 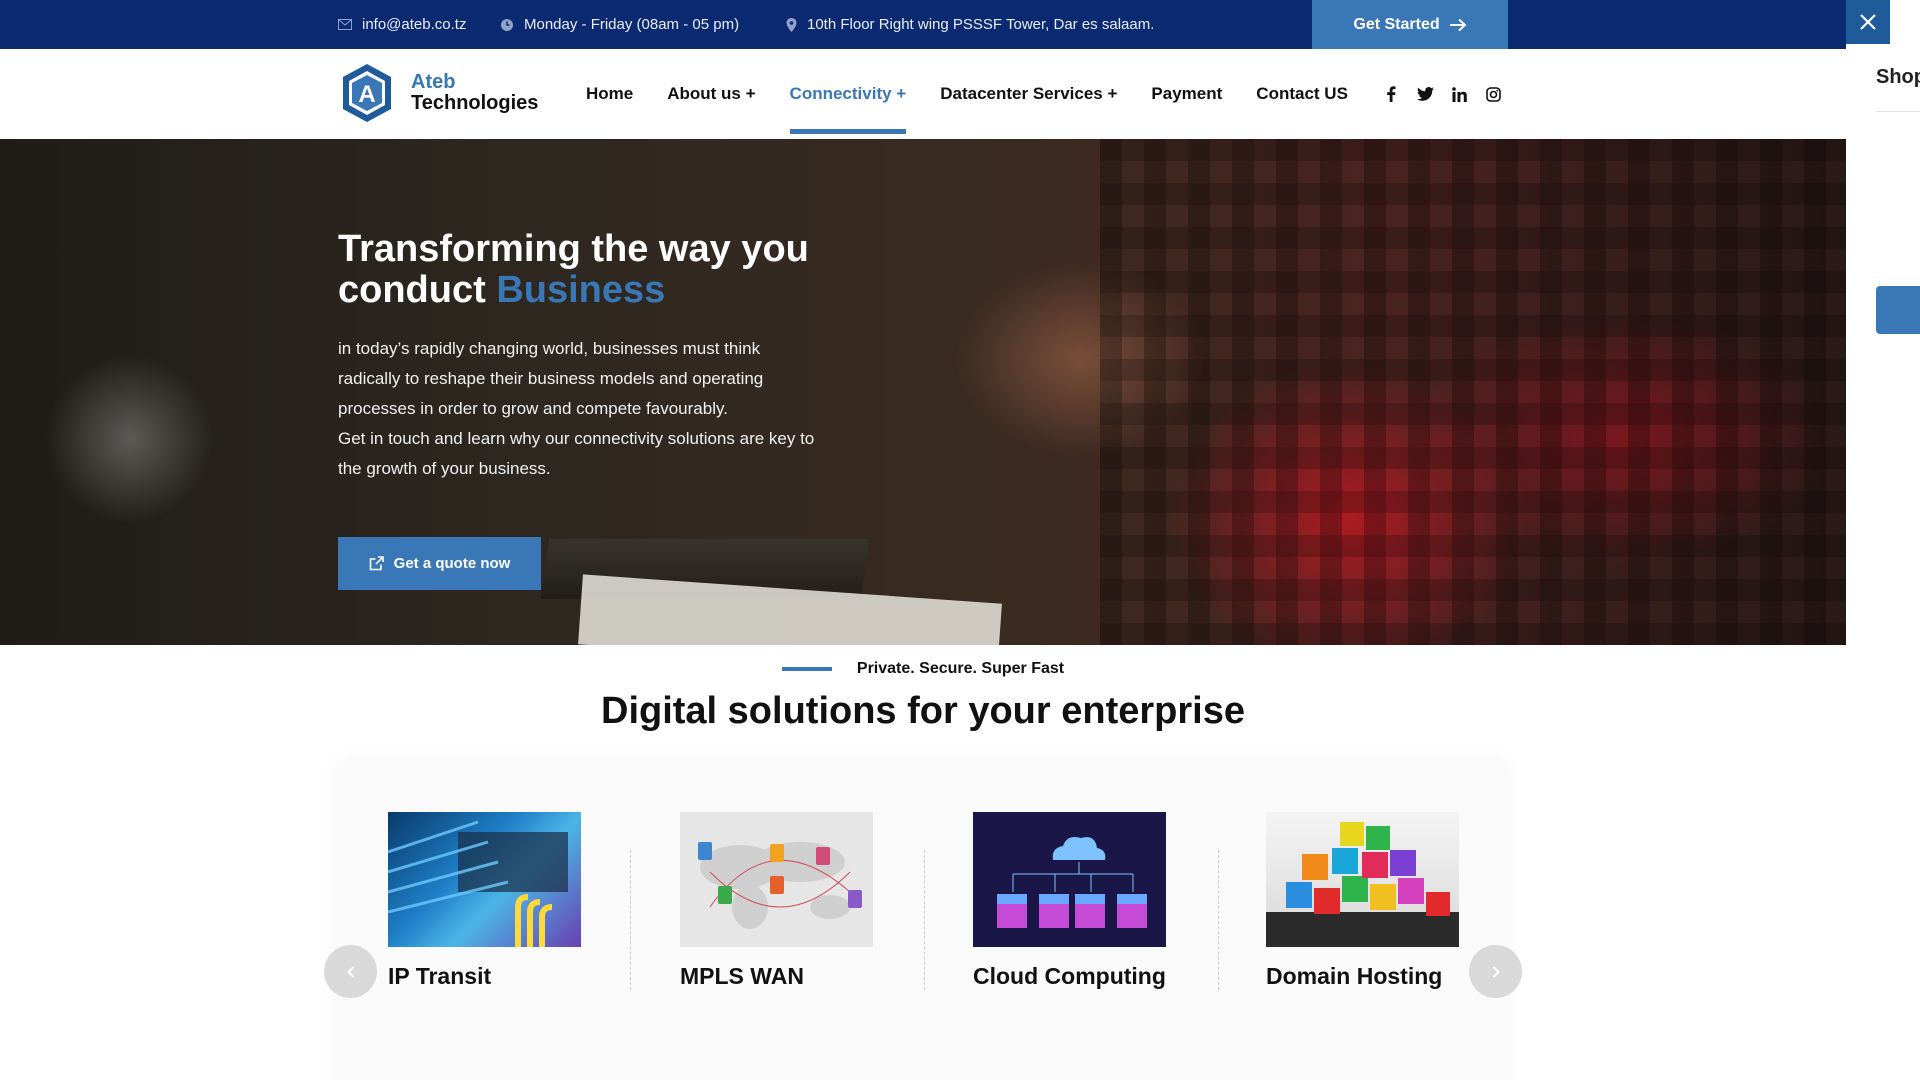 What do you see at coordinates (1028, 94) in the screenshot?
I see `nav-datacenter-services: Datacenter Services +` at bounding box center [1028, 94].